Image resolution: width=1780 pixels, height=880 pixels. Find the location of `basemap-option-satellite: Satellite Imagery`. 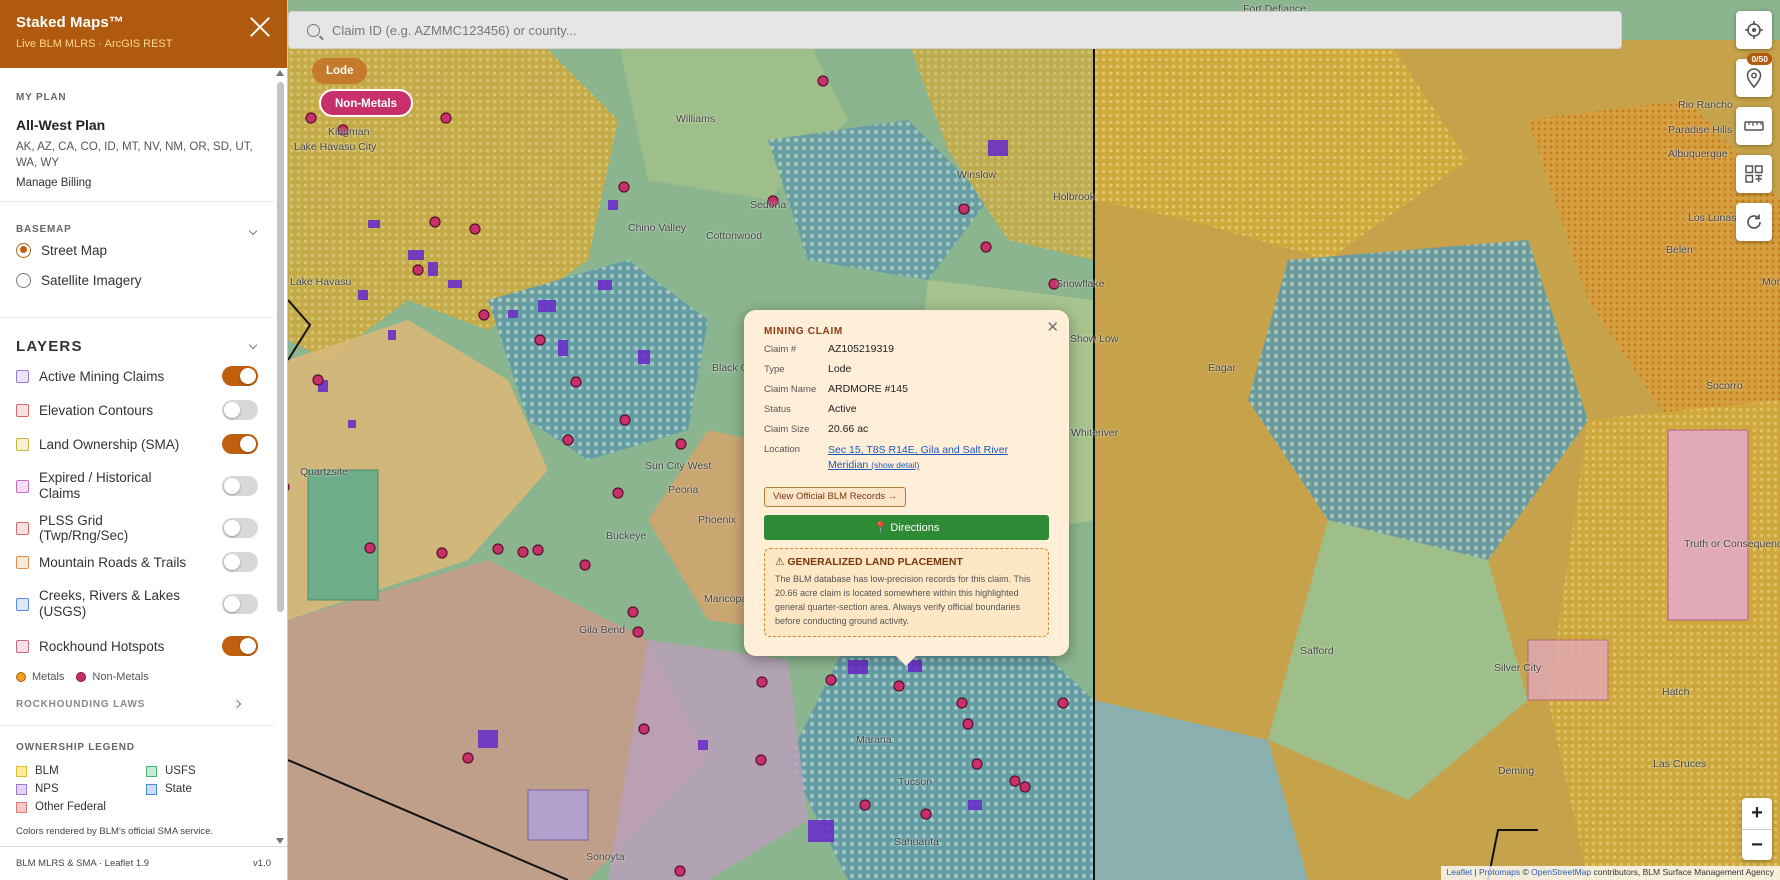

basemap-option-satellite: Satellite Imagery is located at coordinates (137, 280).